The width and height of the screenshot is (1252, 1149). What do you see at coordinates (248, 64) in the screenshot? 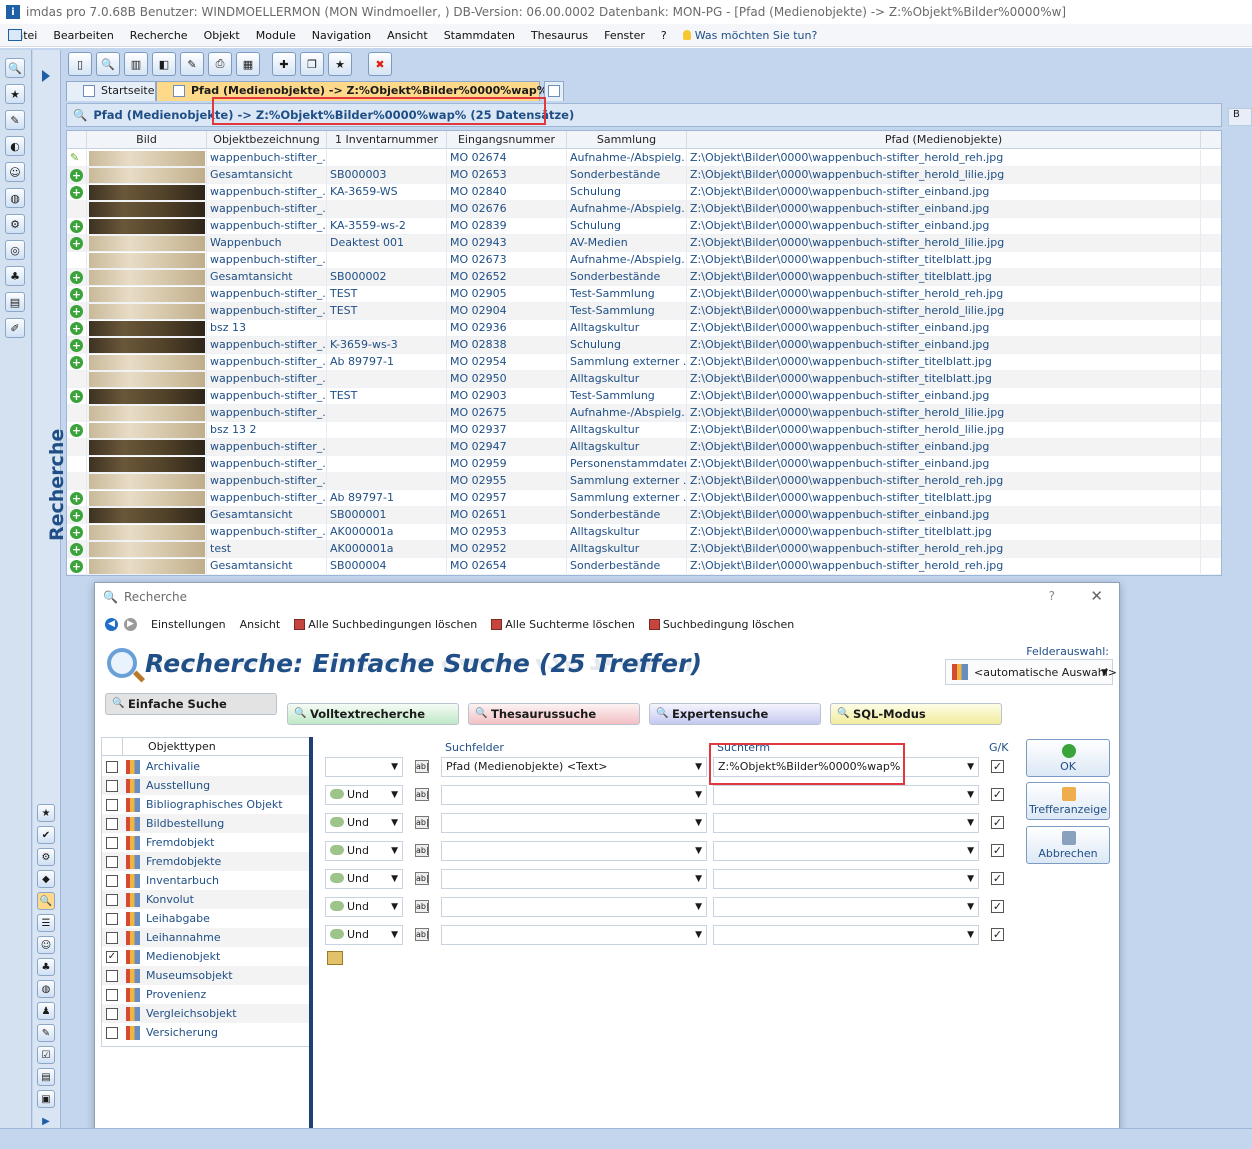
I see `save-icon: ▦` at bounding box center [248, 64].